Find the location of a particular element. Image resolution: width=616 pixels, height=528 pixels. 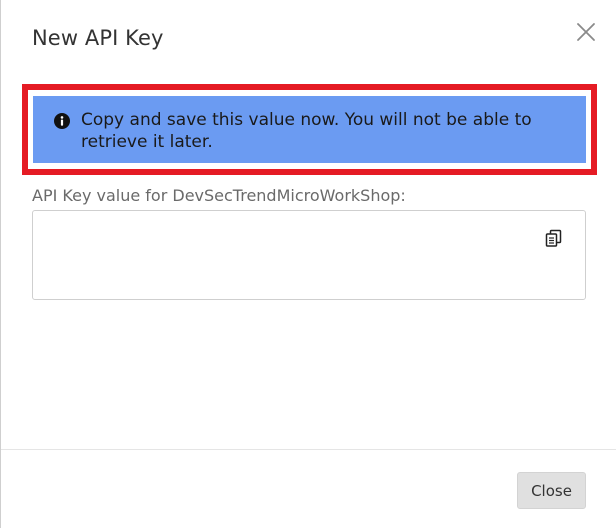

close-button: Close is located at coordinates (551, 490).